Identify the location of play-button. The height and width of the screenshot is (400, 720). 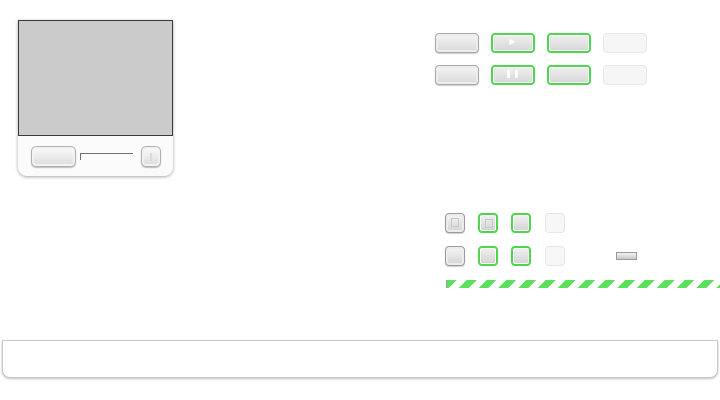
(53, 156).